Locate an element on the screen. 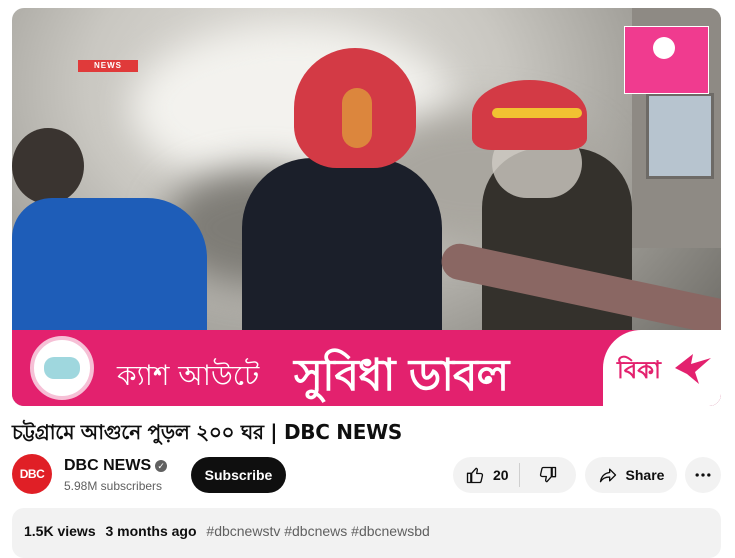  verified-icon: ✓ is located at coordinates (161, 466).